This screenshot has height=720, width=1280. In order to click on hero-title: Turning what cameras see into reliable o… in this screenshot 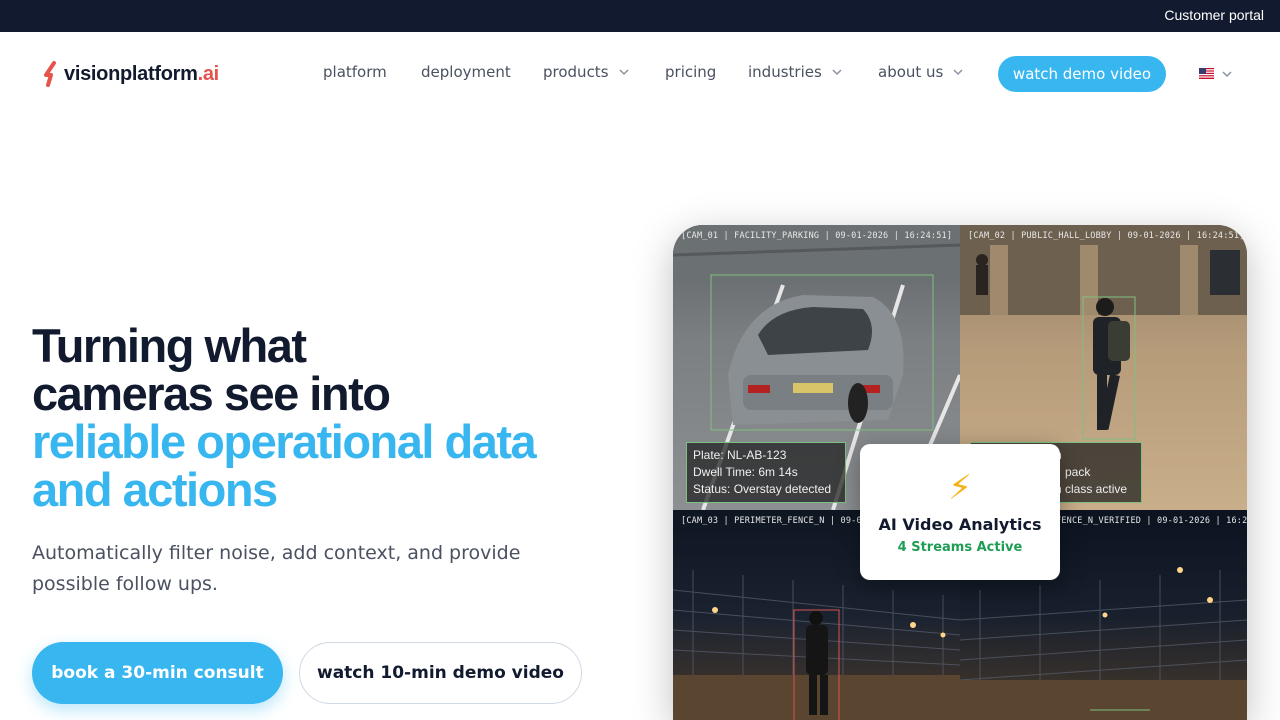, I will do `click(332, 418)`.